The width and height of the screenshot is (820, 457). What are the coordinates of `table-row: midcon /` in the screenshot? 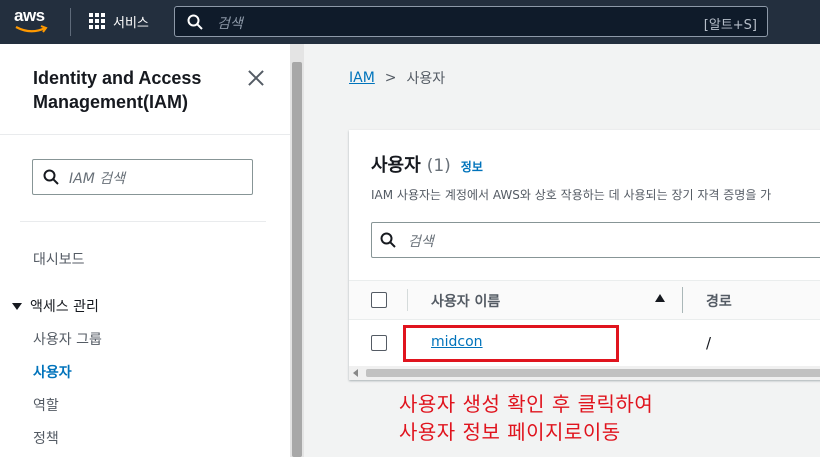 It's located at (584, 343).